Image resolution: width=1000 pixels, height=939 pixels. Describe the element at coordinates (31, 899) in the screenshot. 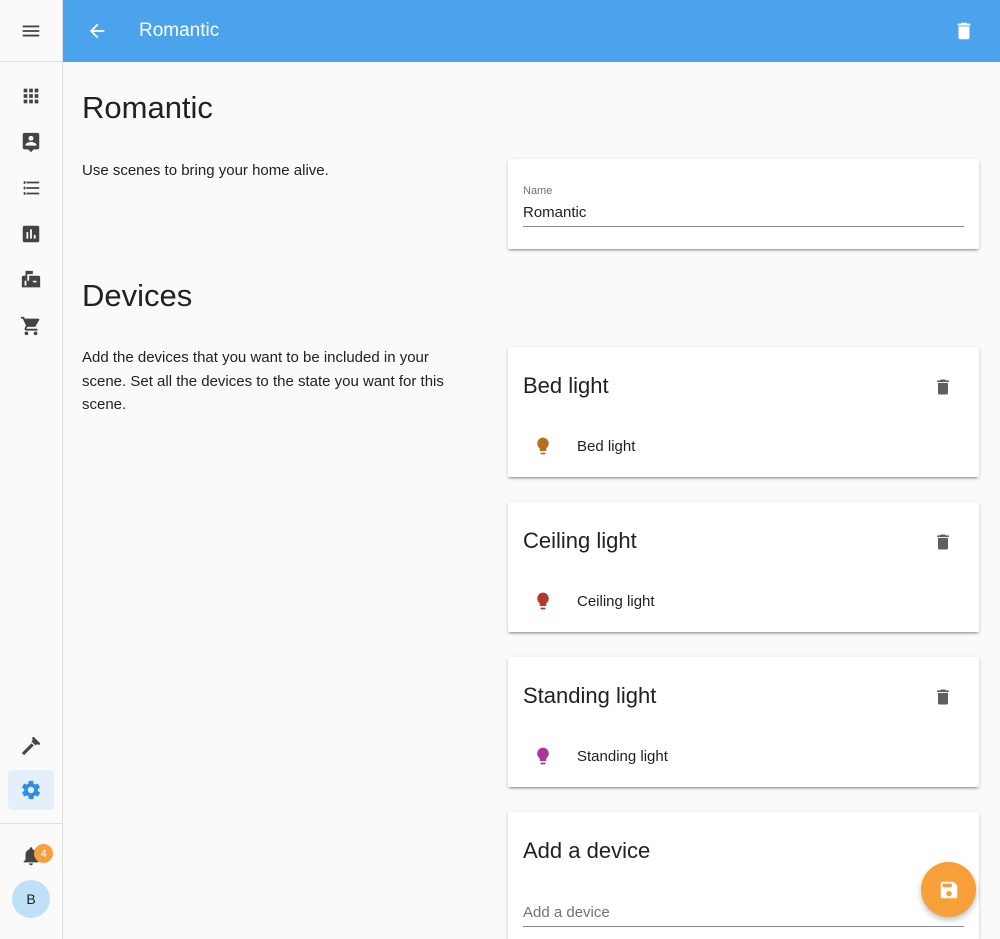

I see `user-avatar: B` at that location.